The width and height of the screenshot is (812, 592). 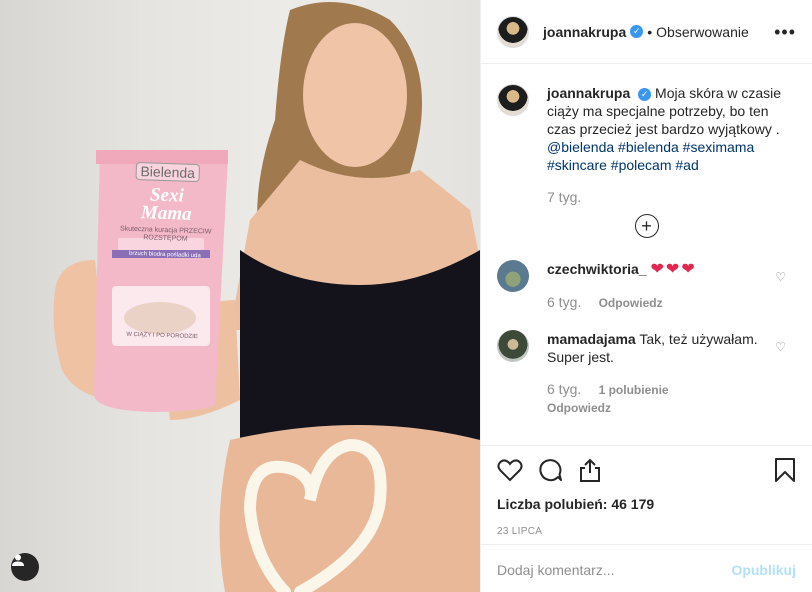 What do you see at coordinates (646, 226) in the screenshot?
I see `plus-circle-icon: +` at bounding box center [646, 226].